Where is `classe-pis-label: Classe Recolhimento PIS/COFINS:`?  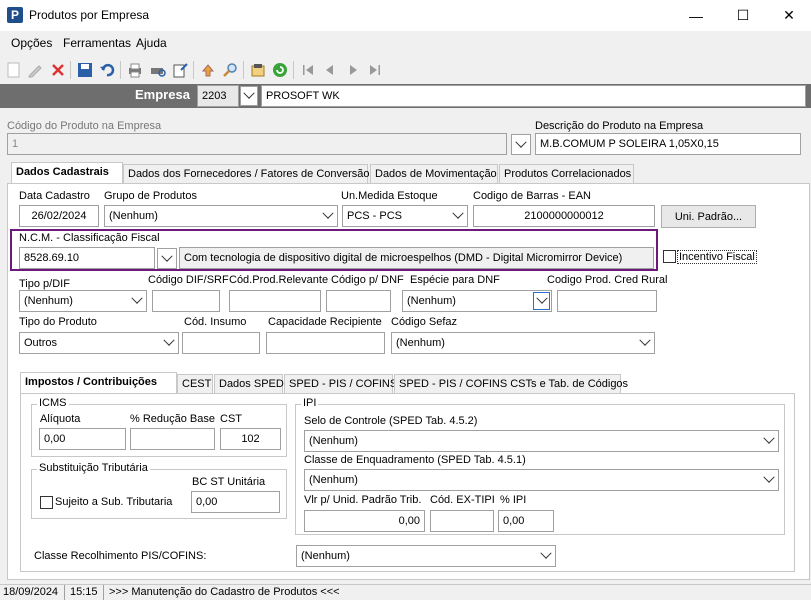
classe-pis-label: Classe Recolhimento PIS/COFINS: is located at coordinates (120, 556).